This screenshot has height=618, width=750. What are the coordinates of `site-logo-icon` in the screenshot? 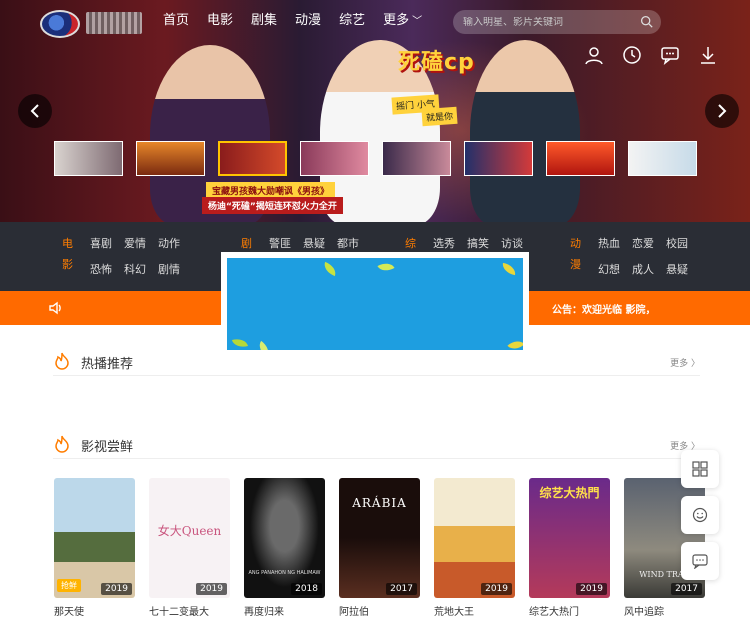 It's located at (60, 24).